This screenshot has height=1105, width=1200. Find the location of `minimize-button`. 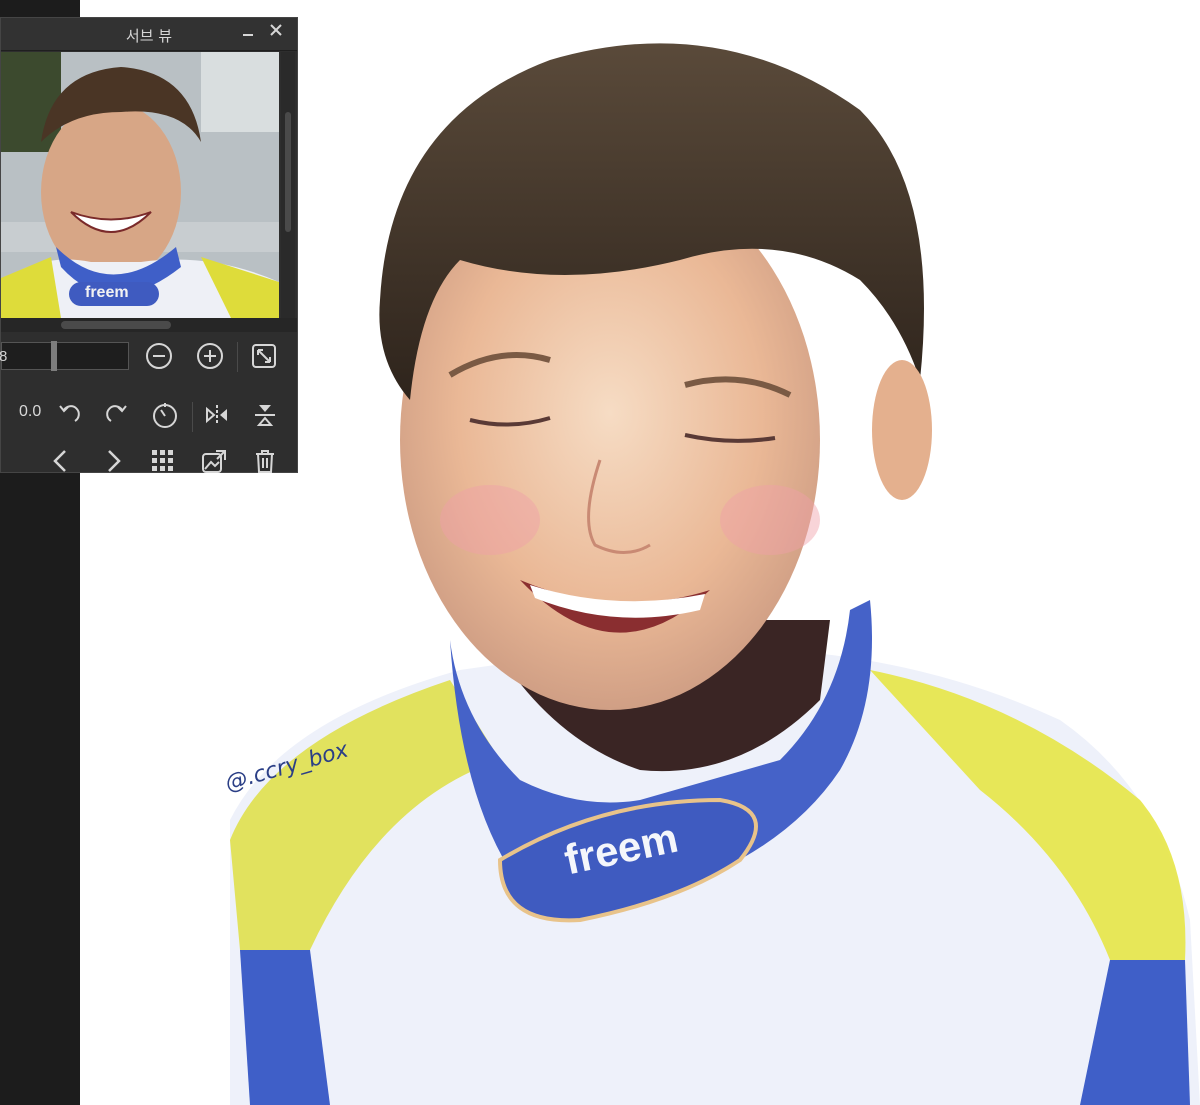

minimize-button is located at coordinates (248, 33).